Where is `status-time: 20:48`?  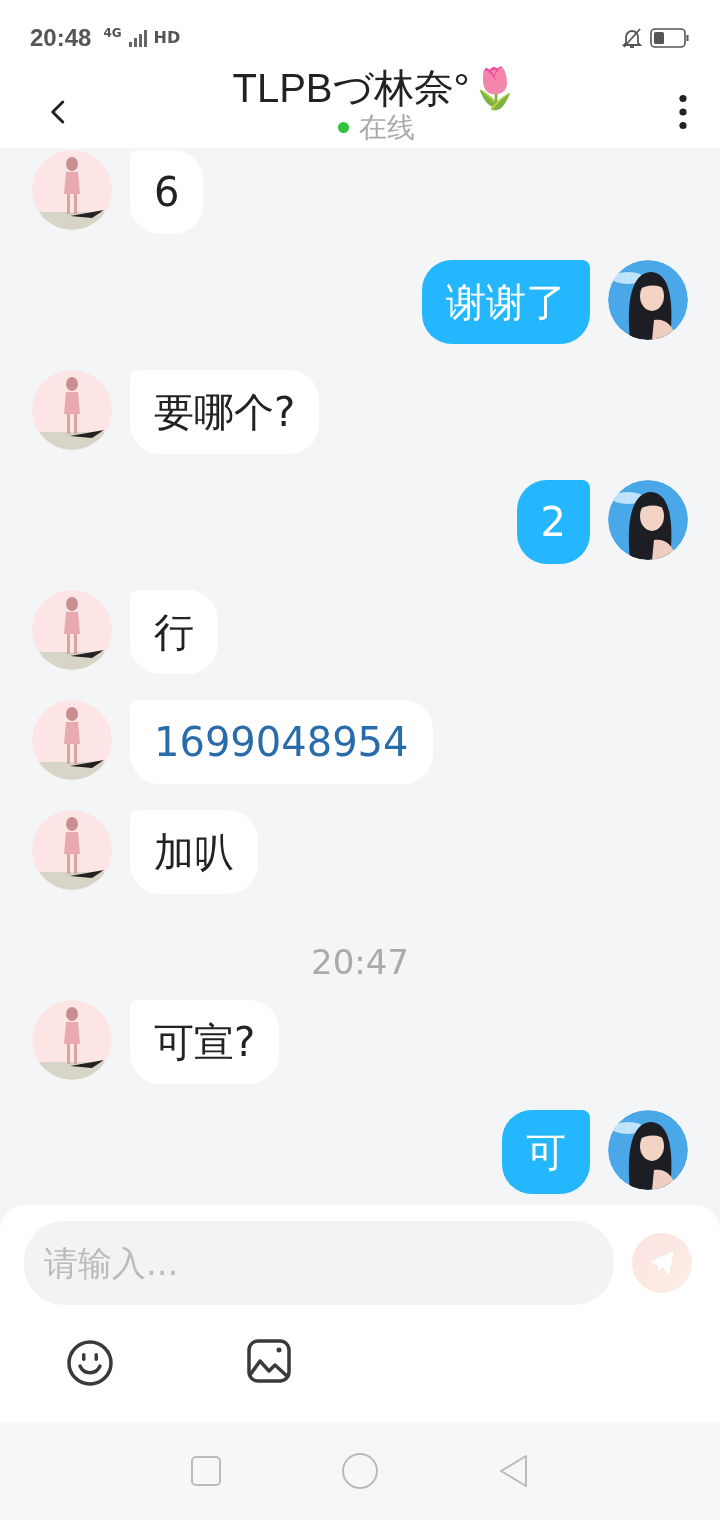 status-time: 20:48 is located at coordinates (61, 37).